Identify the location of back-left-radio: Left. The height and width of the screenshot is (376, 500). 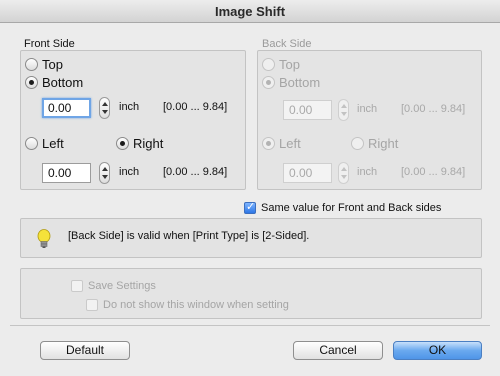
(281, 143).